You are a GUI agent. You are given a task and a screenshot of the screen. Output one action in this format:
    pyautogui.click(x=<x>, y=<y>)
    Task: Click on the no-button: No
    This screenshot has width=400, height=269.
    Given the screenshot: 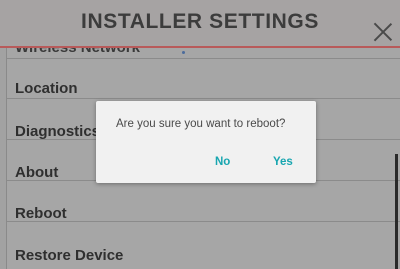 What is the action you would take?
    pyautogui.click(x=222, y=162)
    